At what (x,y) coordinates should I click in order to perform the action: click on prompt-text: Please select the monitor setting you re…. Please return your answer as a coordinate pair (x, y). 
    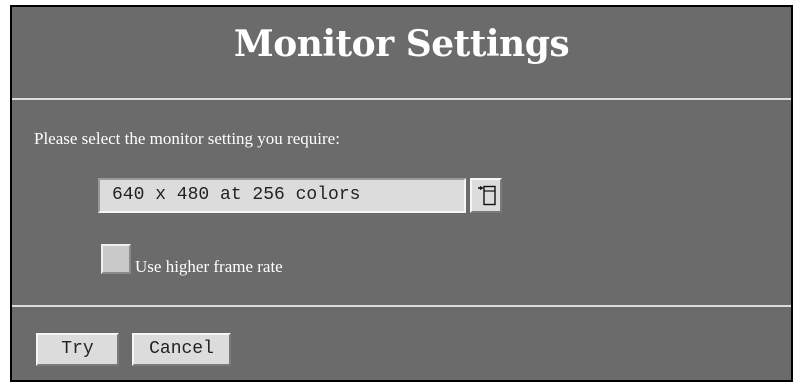
    Looking at the image, I should click on (187, 138).